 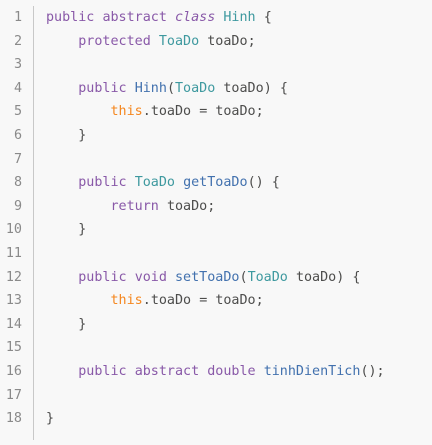 I want to click on code-line: 13 this.toaDo = toaDo;, so click(x=216, y=301).